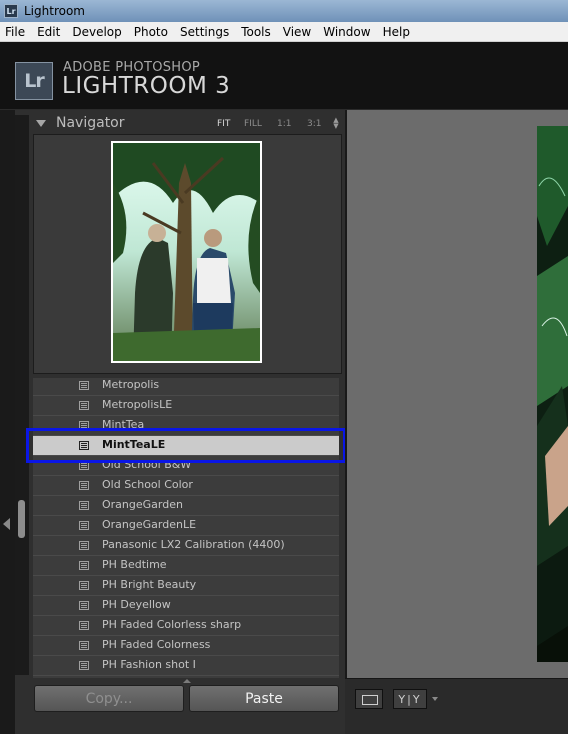 This screenshot has height=734, width=568. What do you see at coordinates (22, 395) in the screenshot?
I see `panel-scrollbar` at bounding box center [22, 395].